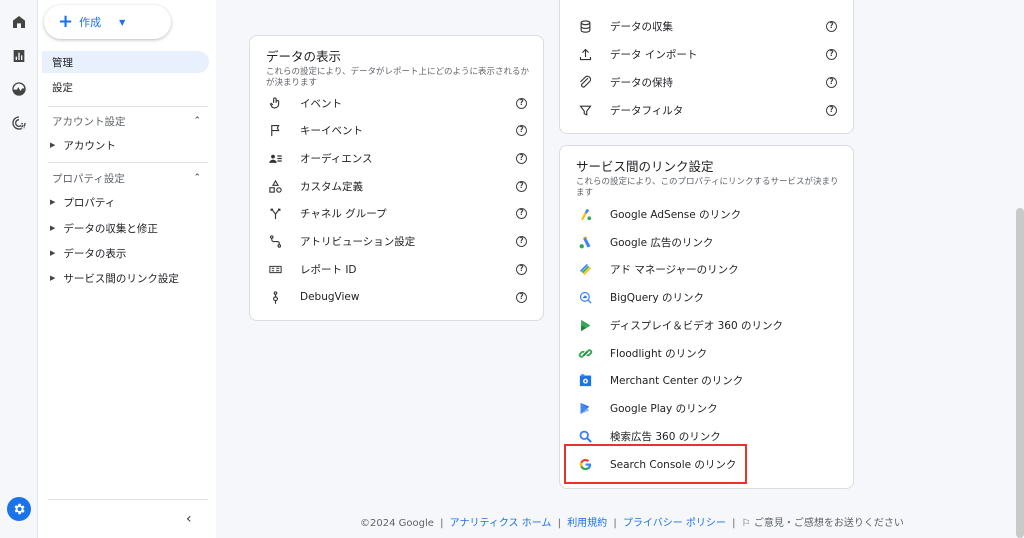 Image resolution: width=1024 pixels, height=538 pixels. What do you see at coordinates (706, 325) in the screenshot?
I see `row-dv360-links: ディスプレイ＆ビデオ 360 のリンク` at bounding box center [706, 325].